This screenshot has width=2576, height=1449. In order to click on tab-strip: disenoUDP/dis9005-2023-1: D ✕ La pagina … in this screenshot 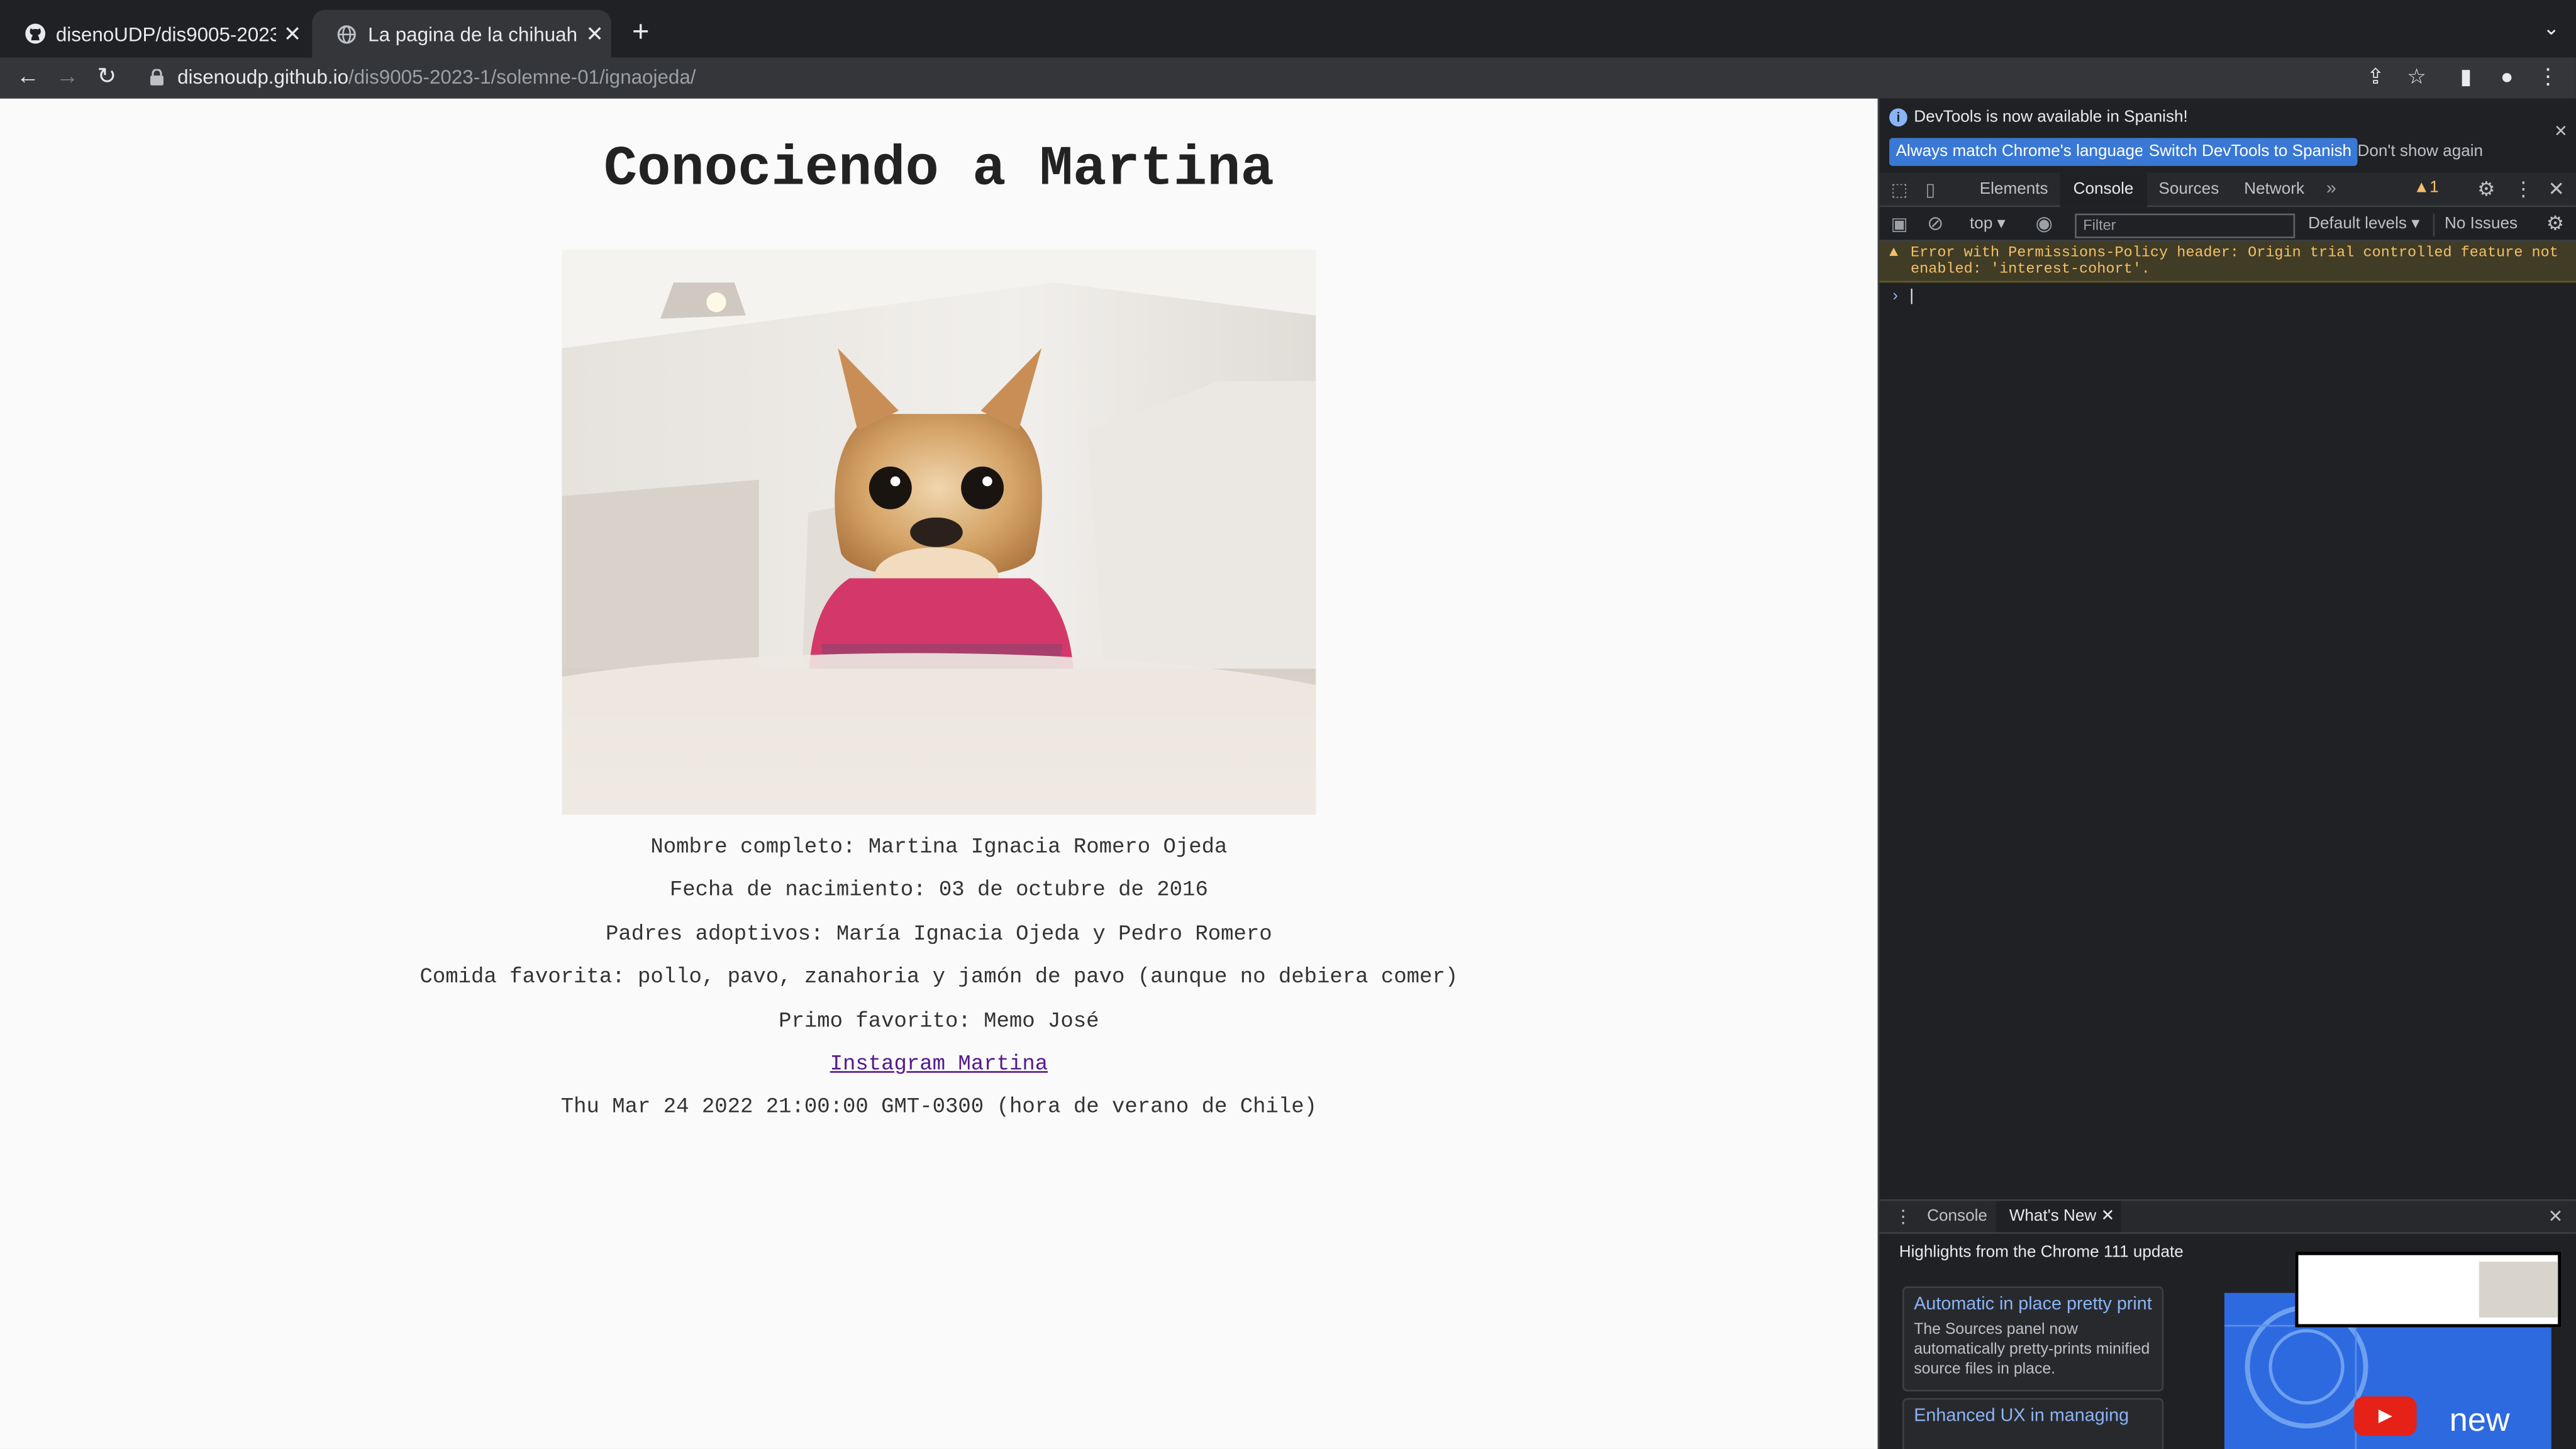, I will do `click(1288, 29)`.